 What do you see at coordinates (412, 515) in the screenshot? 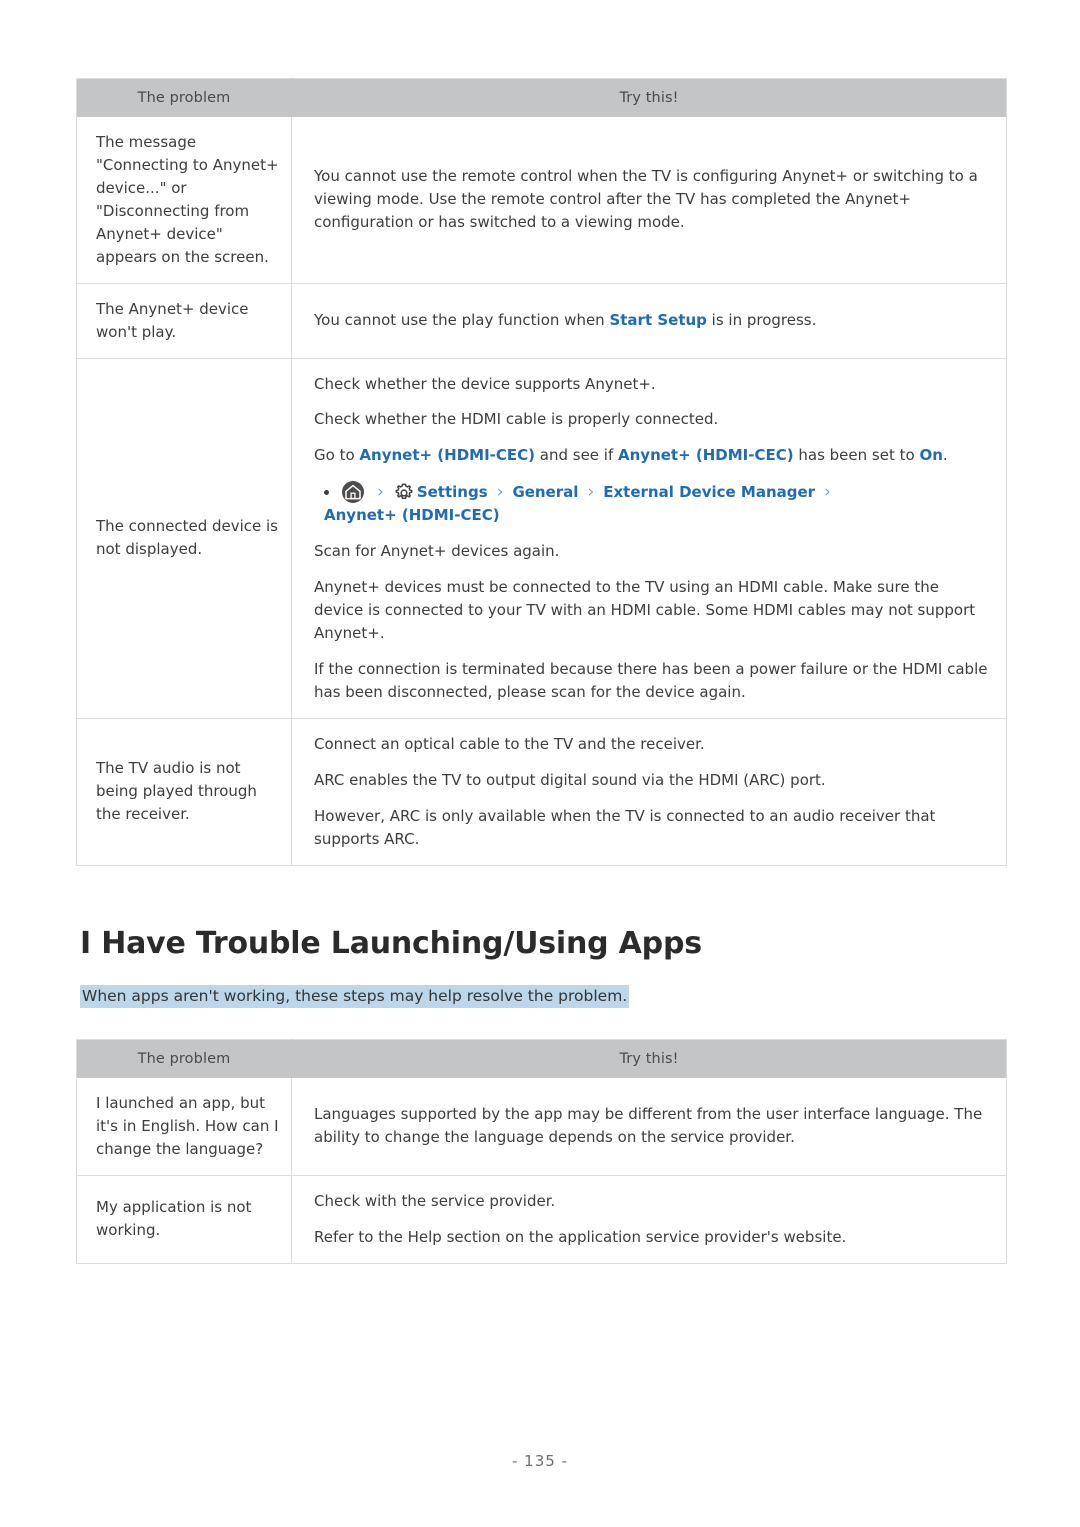
I see `breadcrumb-item-anynet-hdmi-cec: Anynet+ (HDMI-CEC)` at bounding box center [412, 515].